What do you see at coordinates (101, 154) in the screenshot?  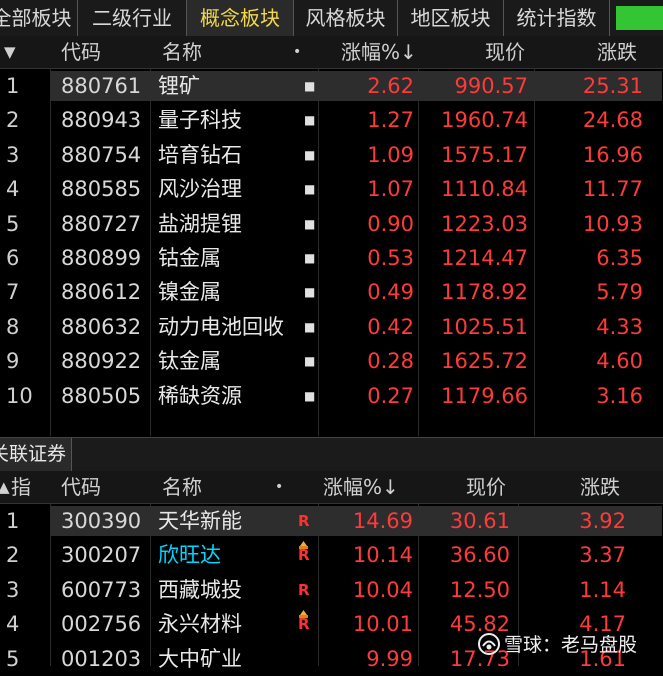 I see `sector-code: 880754` at bounding box center [101, 154].